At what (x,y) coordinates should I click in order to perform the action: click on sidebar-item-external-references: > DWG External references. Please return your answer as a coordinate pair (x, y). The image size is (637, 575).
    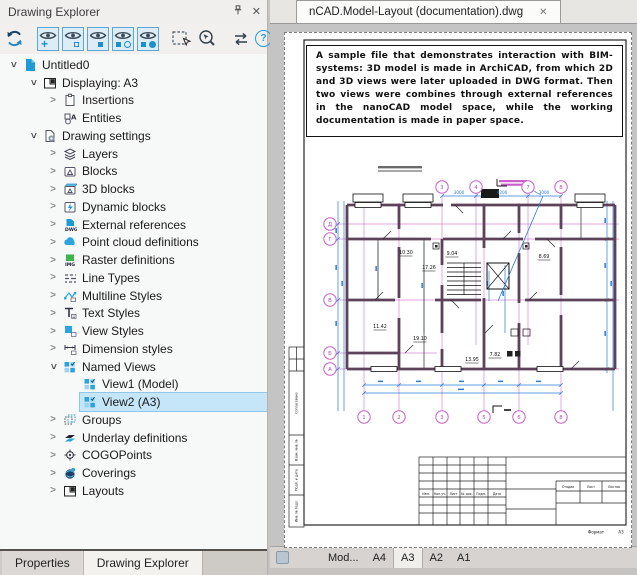
    Looking at the image, I should click on (133, 225).